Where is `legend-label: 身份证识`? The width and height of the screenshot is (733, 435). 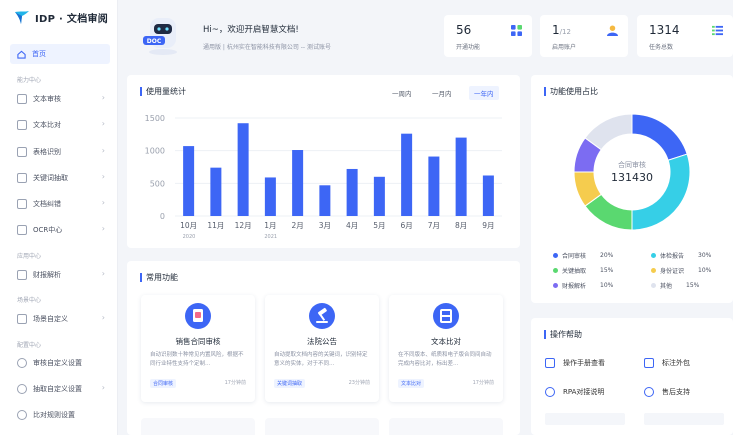 legend-label: 身份证识 is located at coordinates (672, 271).